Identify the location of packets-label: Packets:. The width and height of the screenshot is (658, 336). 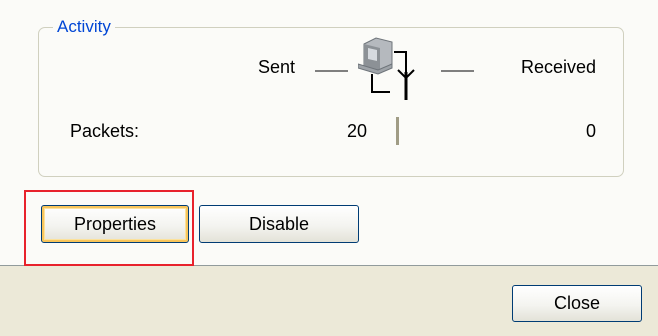
(105, 131).